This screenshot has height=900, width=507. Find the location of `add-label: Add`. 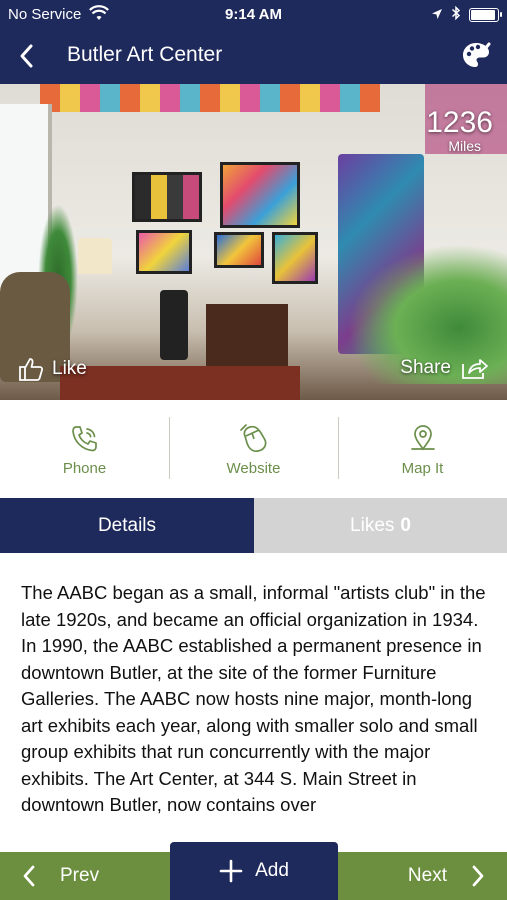

add-label: Add is located at coordinates (272, 870).